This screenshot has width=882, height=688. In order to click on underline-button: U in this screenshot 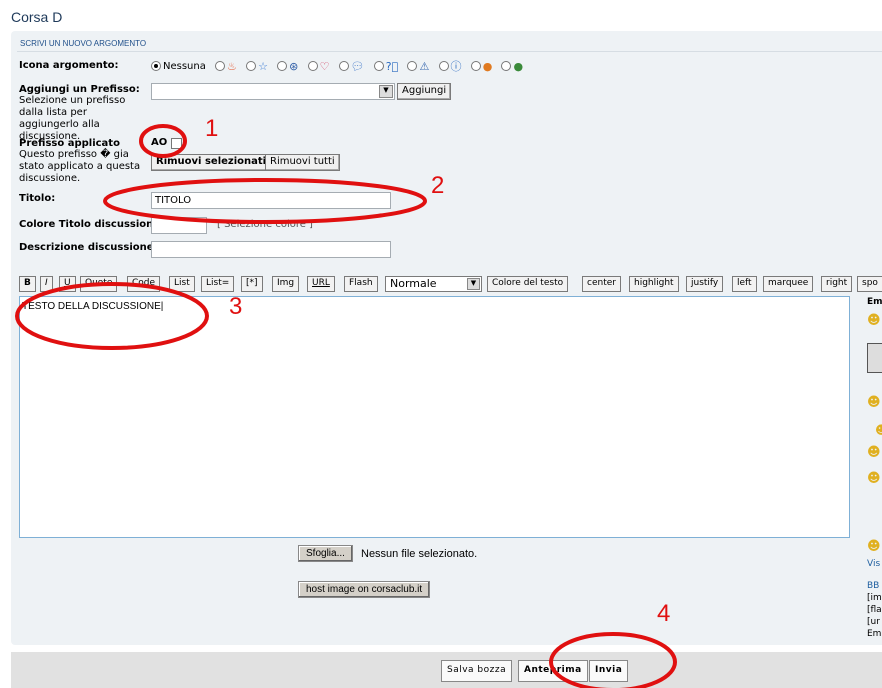, I will do `click(67, 284)`.